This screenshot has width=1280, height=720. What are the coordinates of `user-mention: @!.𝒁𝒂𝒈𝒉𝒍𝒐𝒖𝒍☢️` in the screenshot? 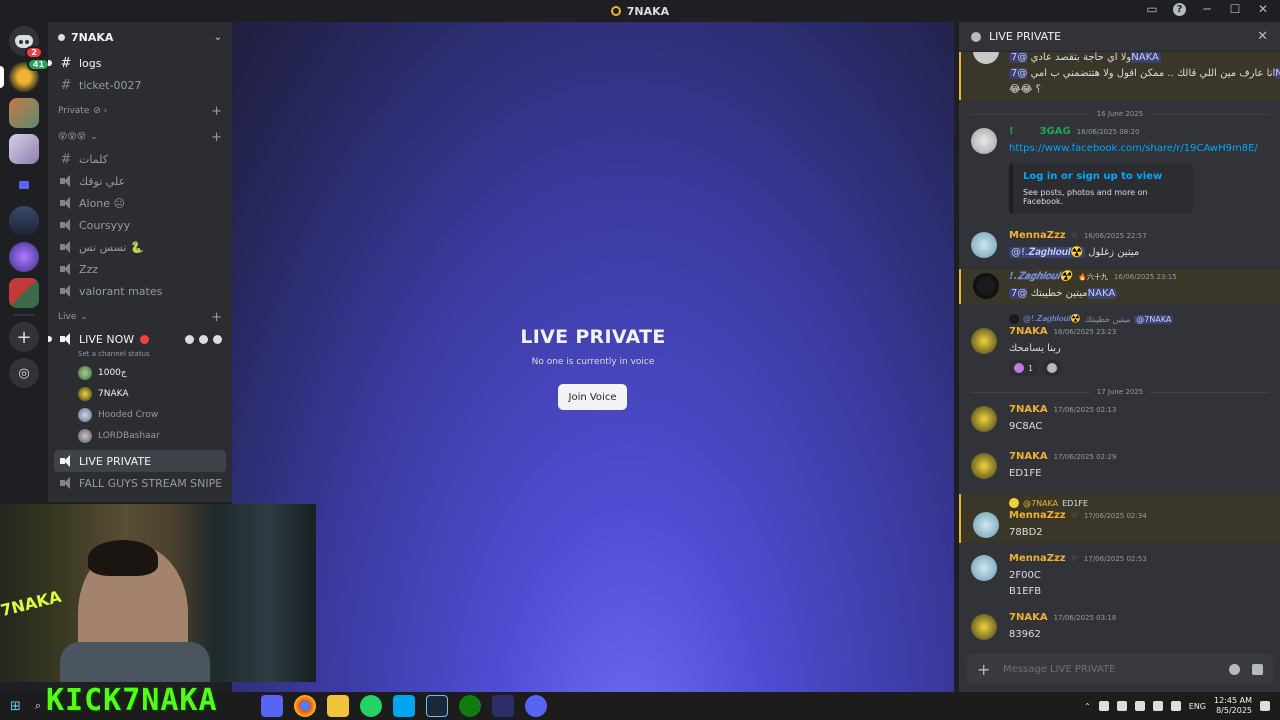 It's located at (1047, 252).